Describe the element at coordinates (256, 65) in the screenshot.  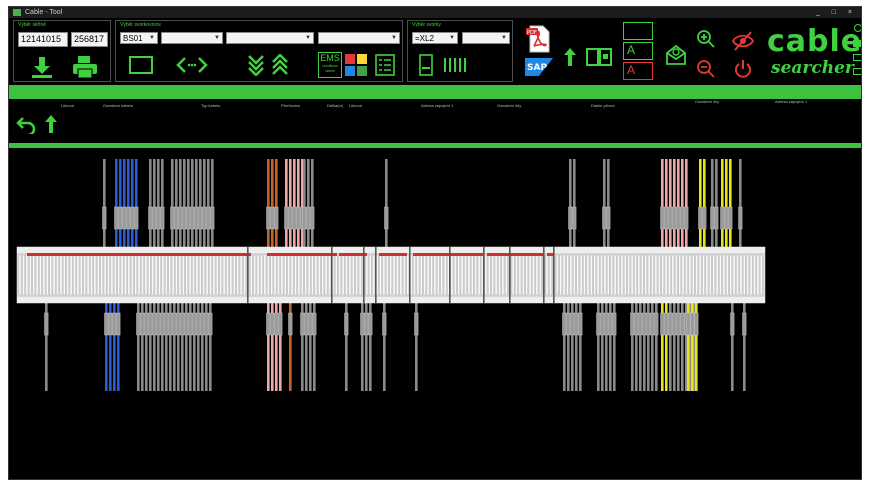
I see `double-chevron-down-icon` at that location.